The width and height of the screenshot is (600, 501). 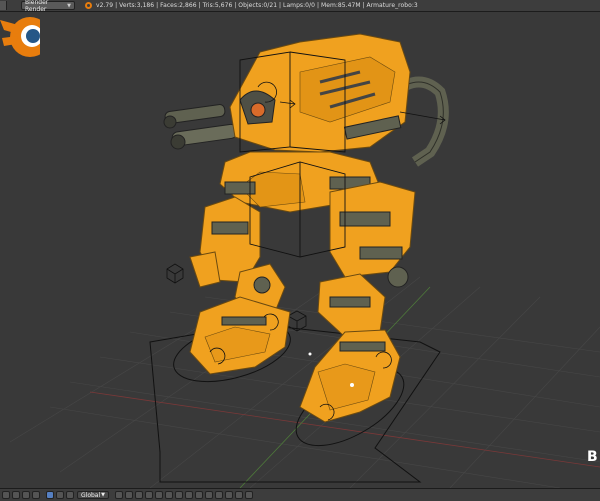 I want to click on pivot-button, so click(x=26, y=495).